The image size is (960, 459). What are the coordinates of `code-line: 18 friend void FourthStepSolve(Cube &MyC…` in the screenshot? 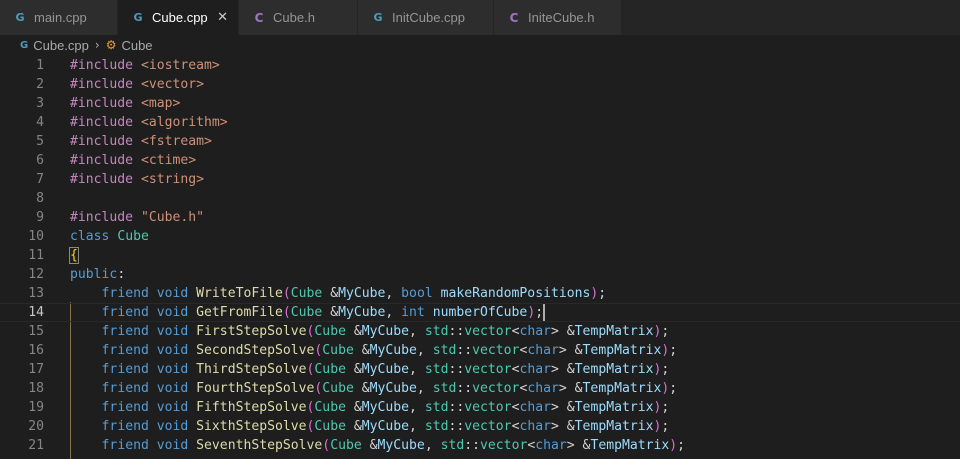 It's located at (480, 388).